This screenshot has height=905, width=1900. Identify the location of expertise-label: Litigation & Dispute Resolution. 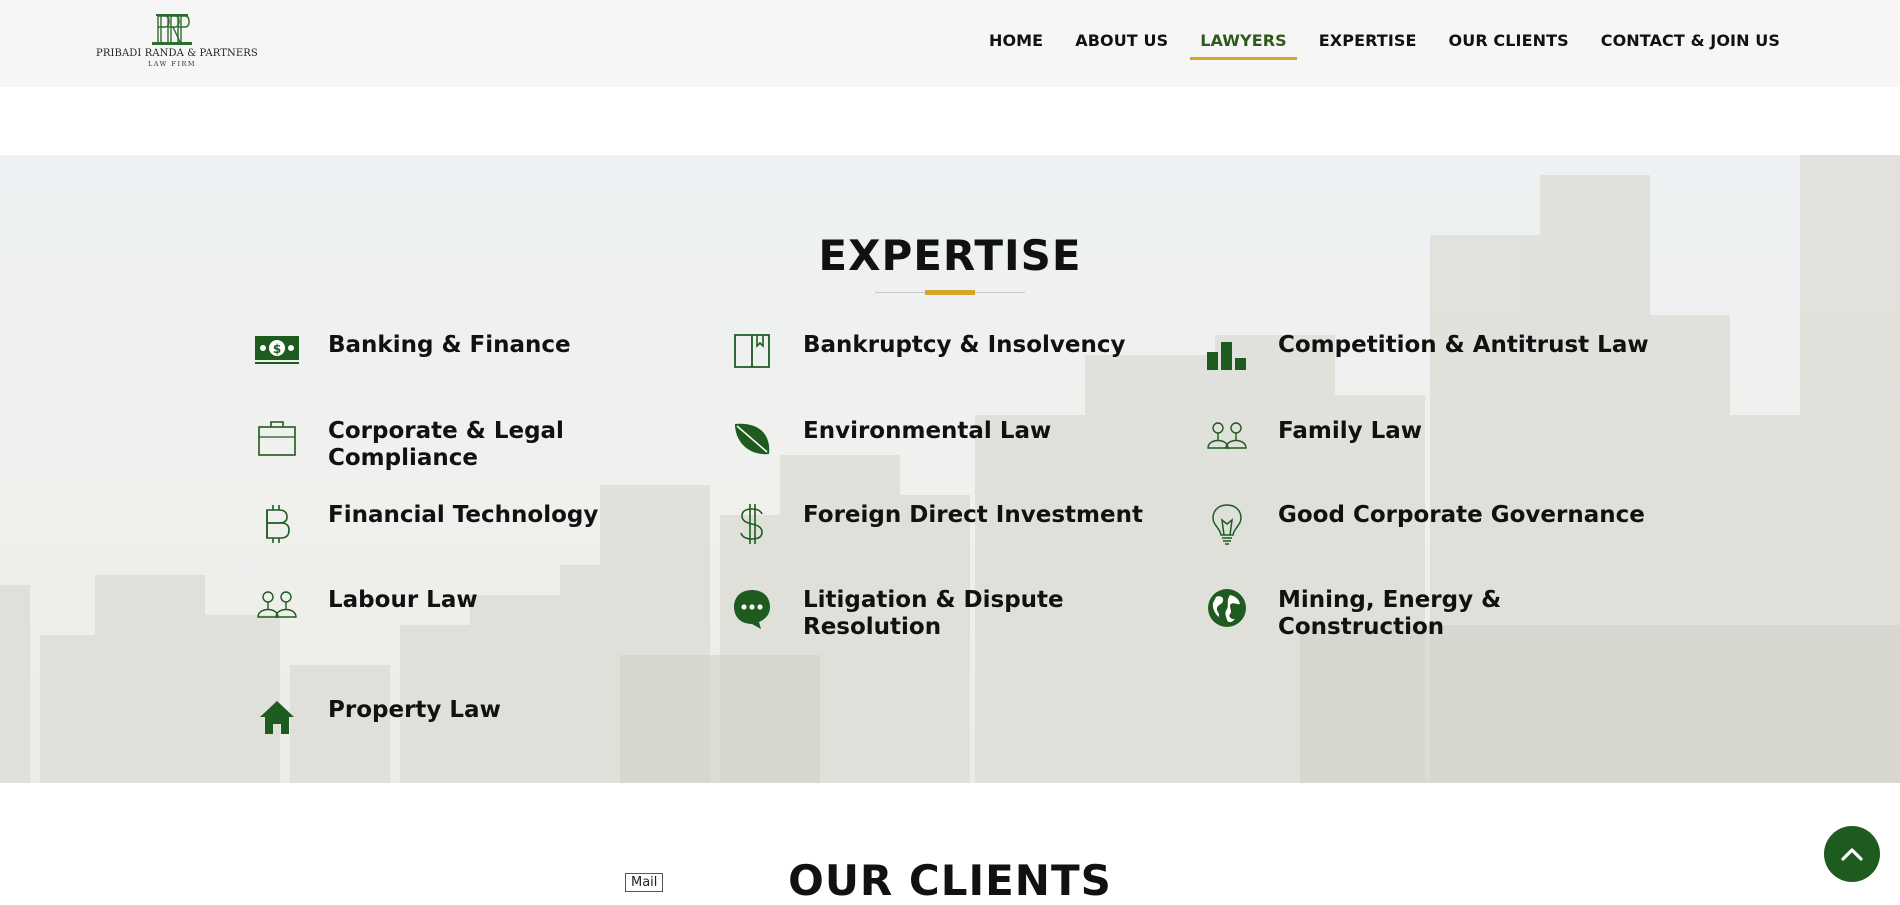
(933, 613).